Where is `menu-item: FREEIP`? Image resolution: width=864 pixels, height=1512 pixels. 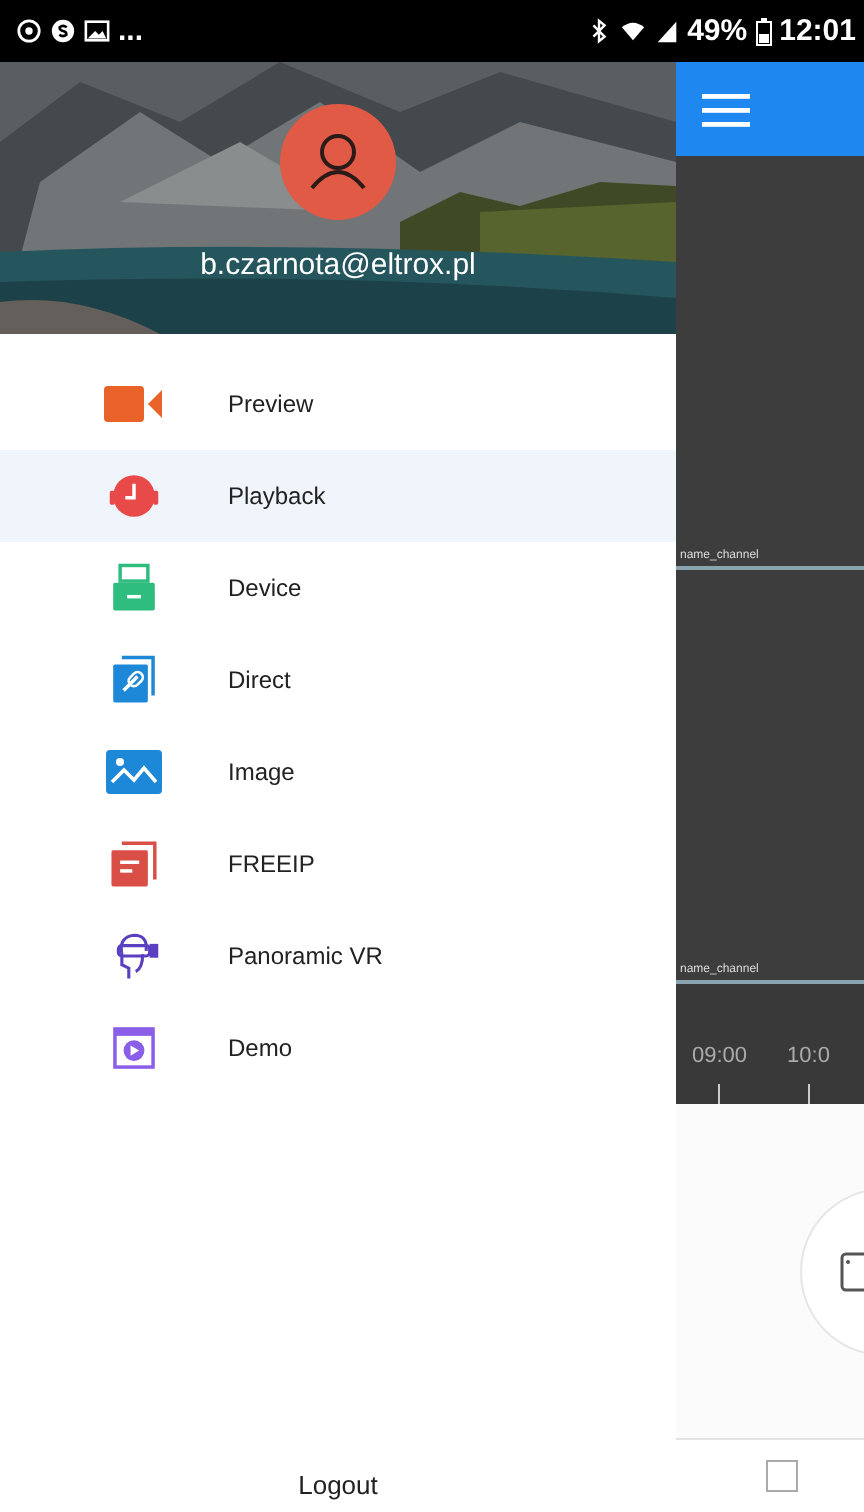 menu-item: FREEIP is located at coordinates (338, 864).